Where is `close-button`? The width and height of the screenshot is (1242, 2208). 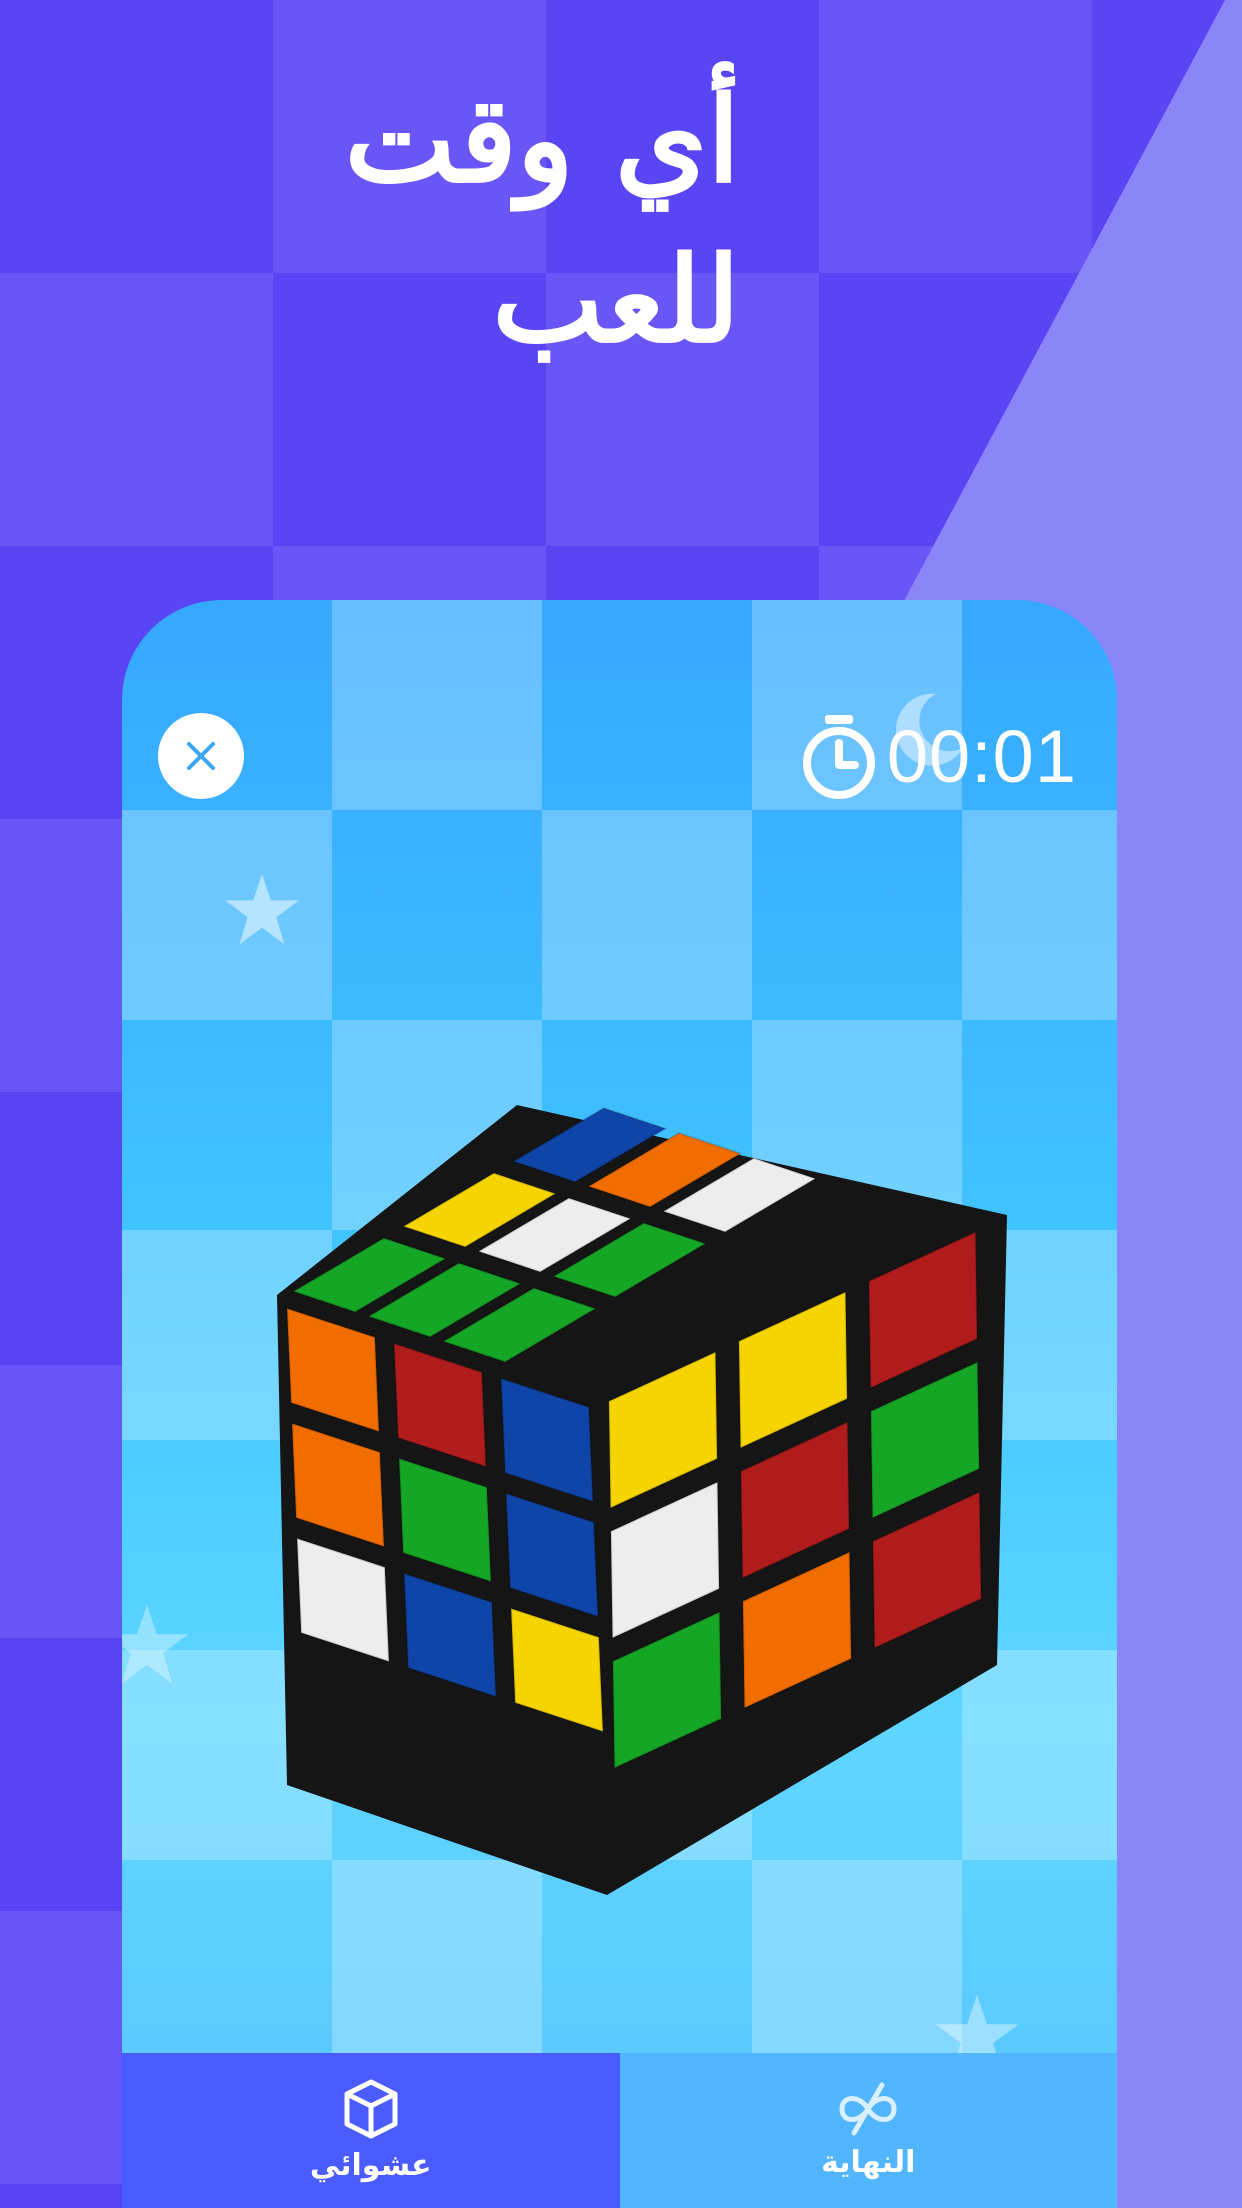
close-button is located at coordinates (201, 756).